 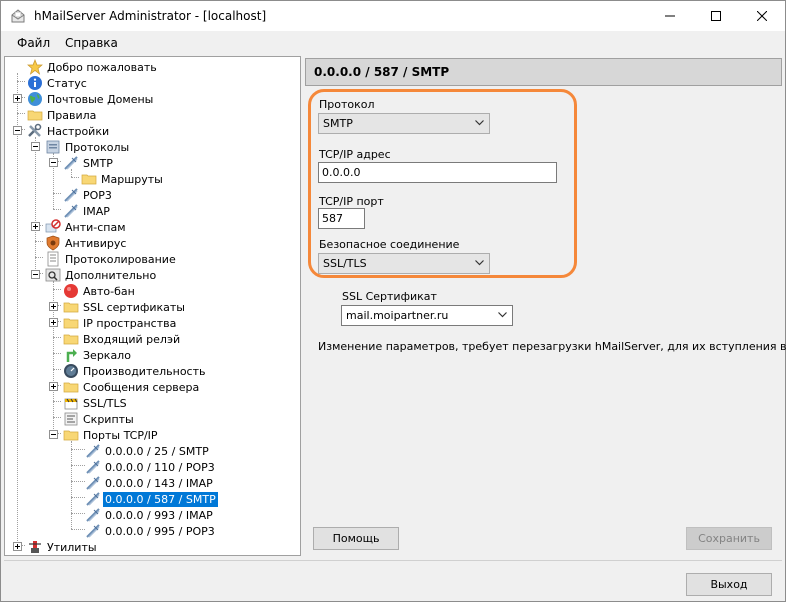 What do you see at coordinates (91, 99) in the screenshot?
I see `tree-item-domains: Почтовые Домены` at bounding box center [91, 99].